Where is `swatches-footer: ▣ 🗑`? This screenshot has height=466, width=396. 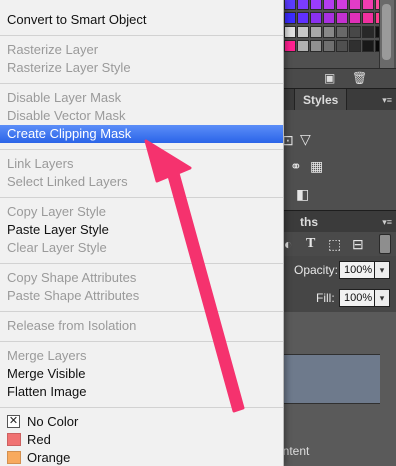
swatches-footer: ▣ 🗑 is located at coordinates (338, 78).